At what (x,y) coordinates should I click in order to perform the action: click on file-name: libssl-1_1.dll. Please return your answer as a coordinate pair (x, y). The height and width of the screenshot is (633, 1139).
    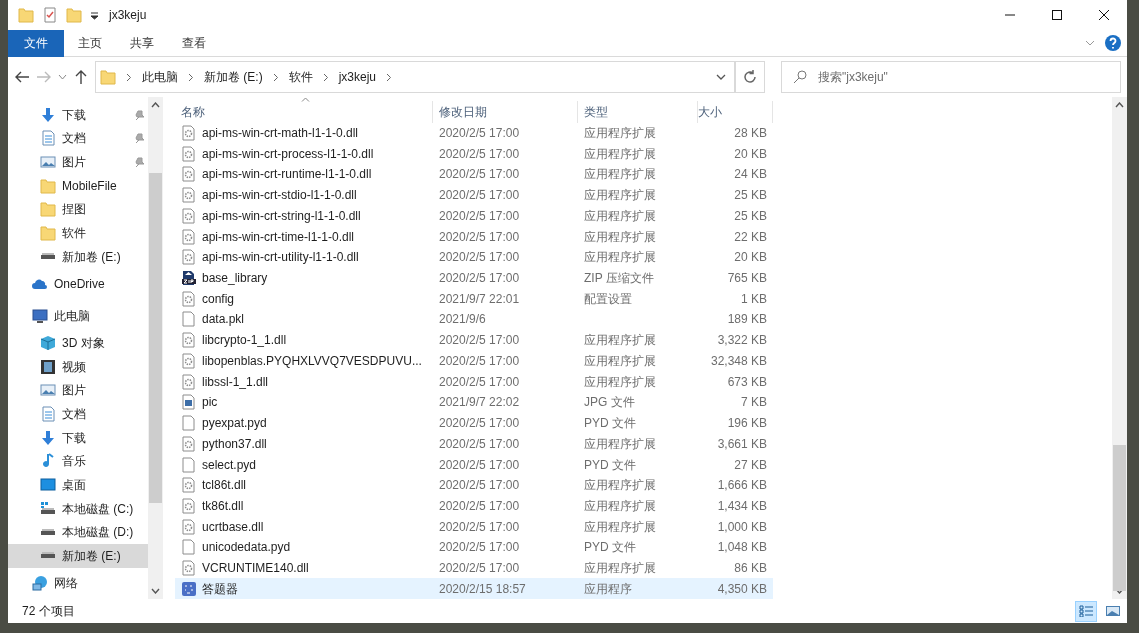
    Looking at the image, I should click on (235, 382).